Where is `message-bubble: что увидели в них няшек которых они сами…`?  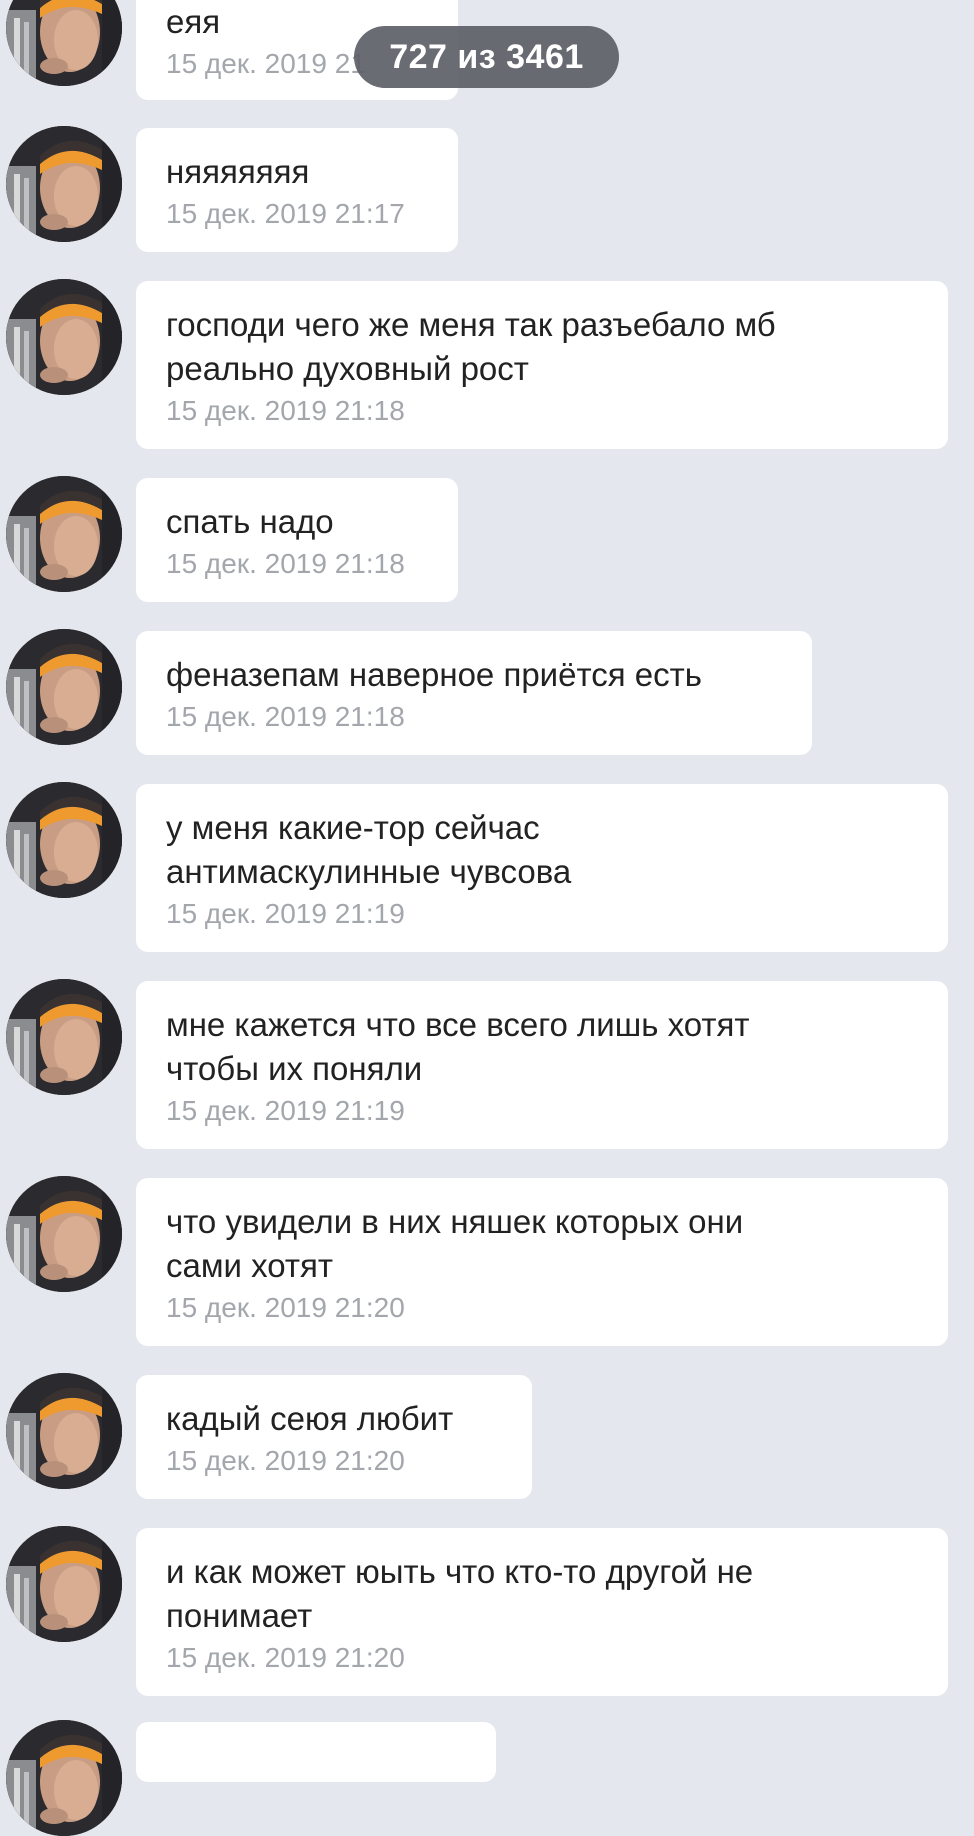 message-bubble: что увидели в них няшек которых они сами… is located at coordinates (542, 1262).